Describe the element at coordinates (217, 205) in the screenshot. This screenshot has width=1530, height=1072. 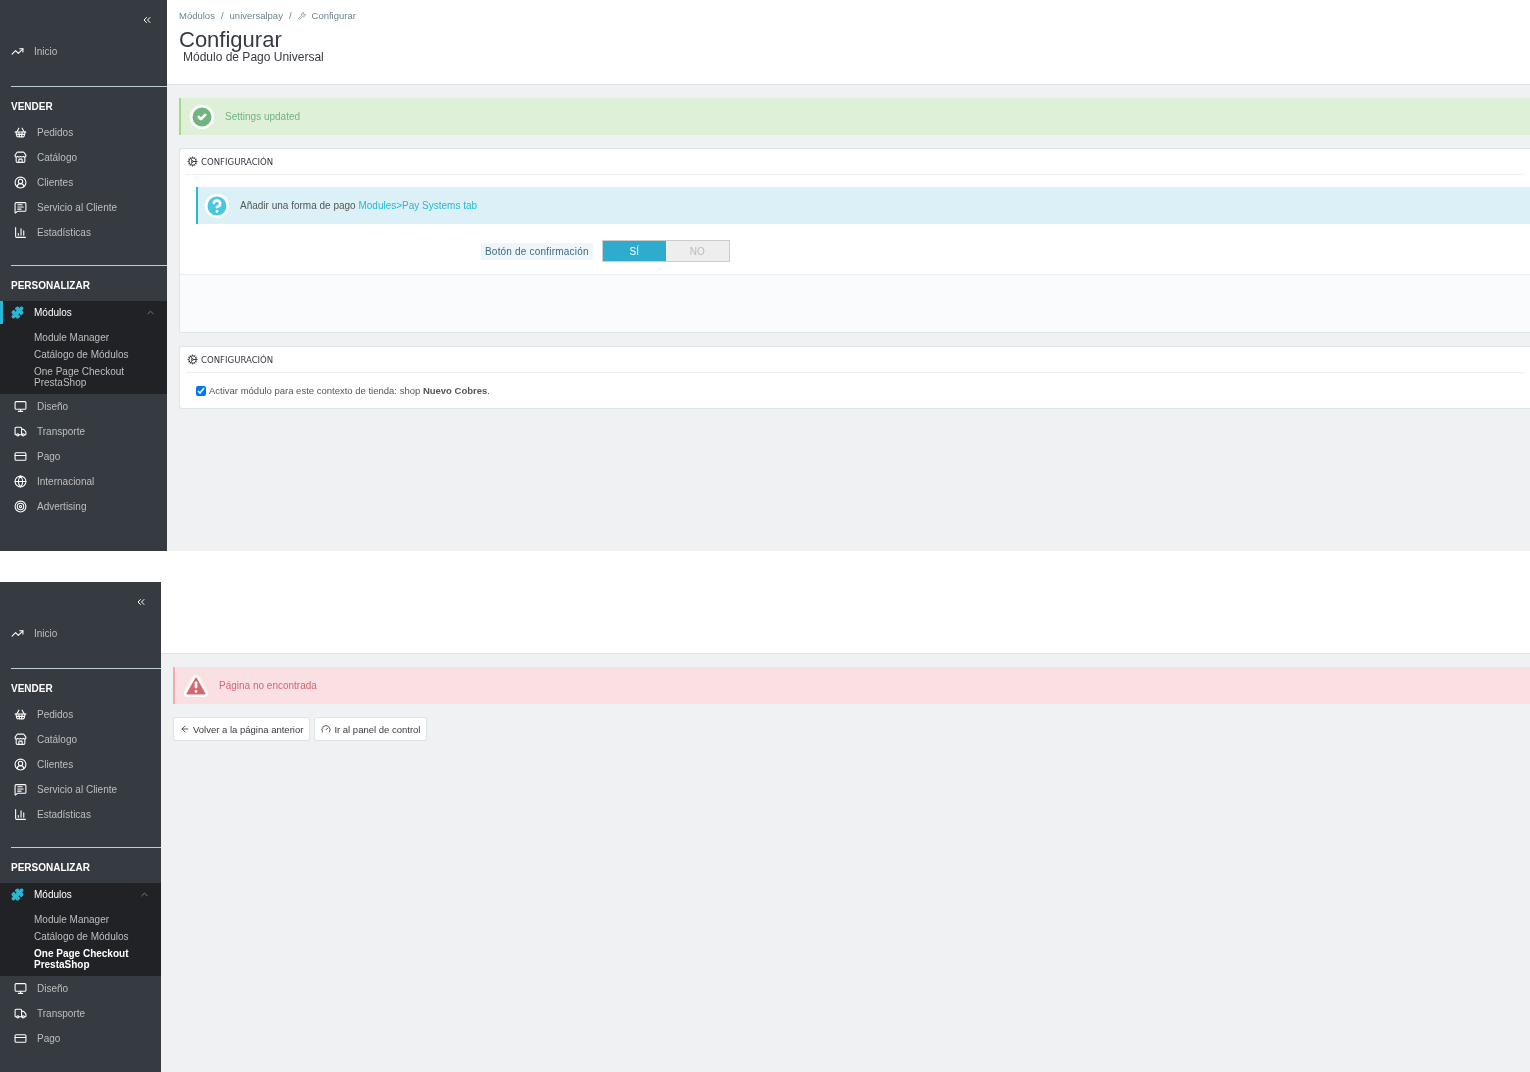
I see `help-icon` at that location.